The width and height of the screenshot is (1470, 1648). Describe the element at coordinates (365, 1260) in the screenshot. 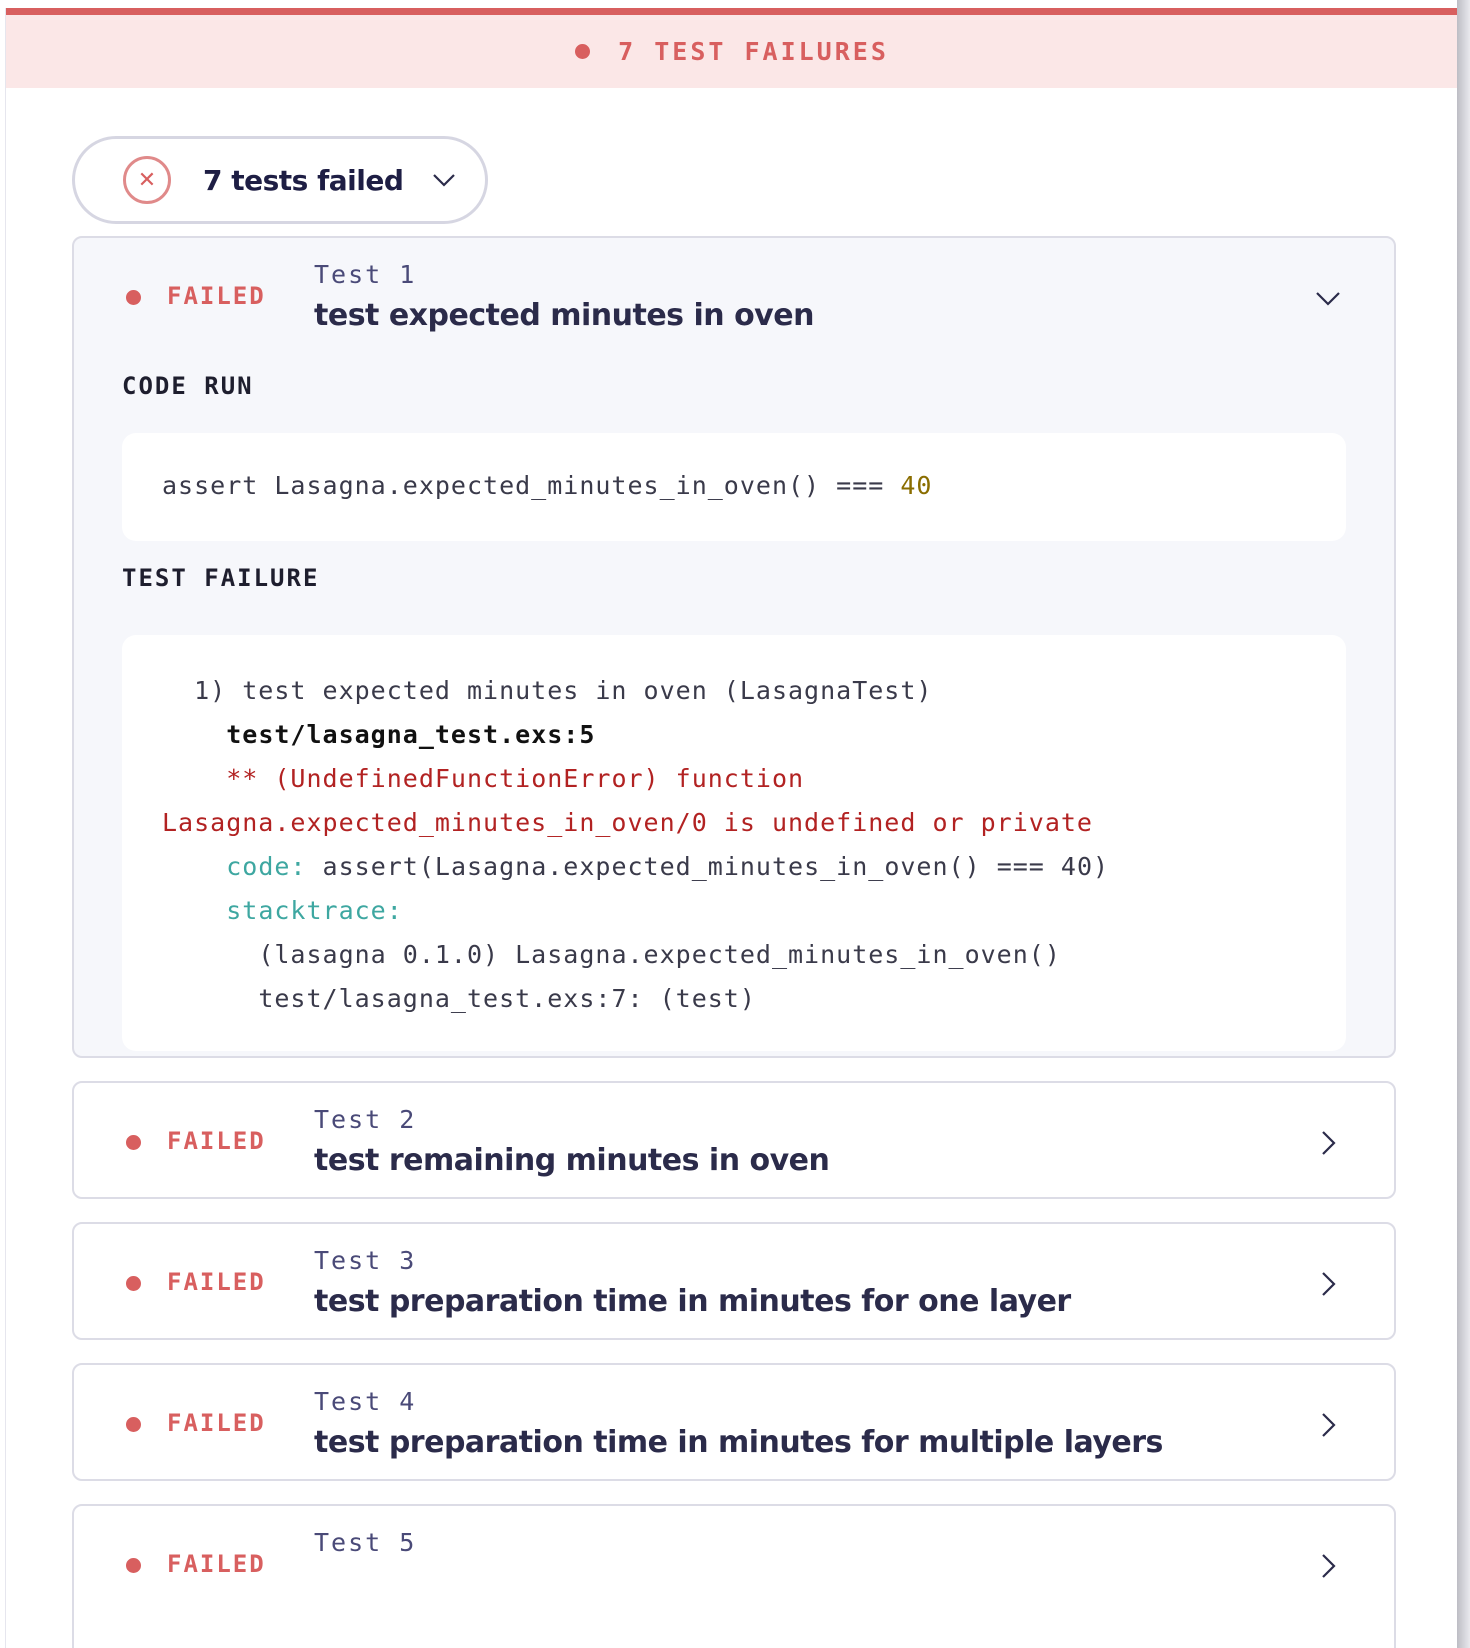

I see `test-number: Test 3` at that location.